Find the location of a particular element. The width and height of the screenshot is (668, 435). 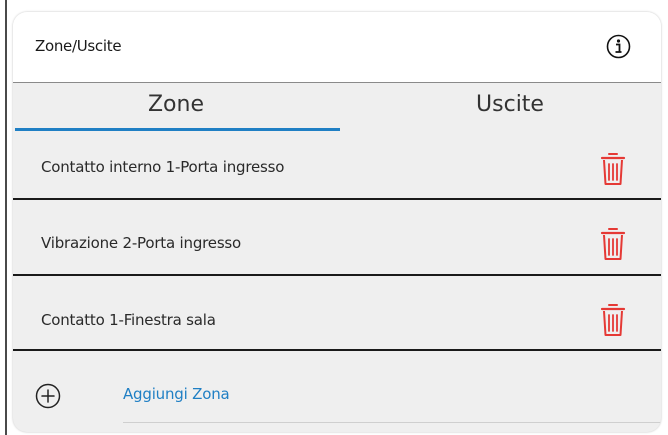

plus-circle-icon is located at coordinates (48, 396).